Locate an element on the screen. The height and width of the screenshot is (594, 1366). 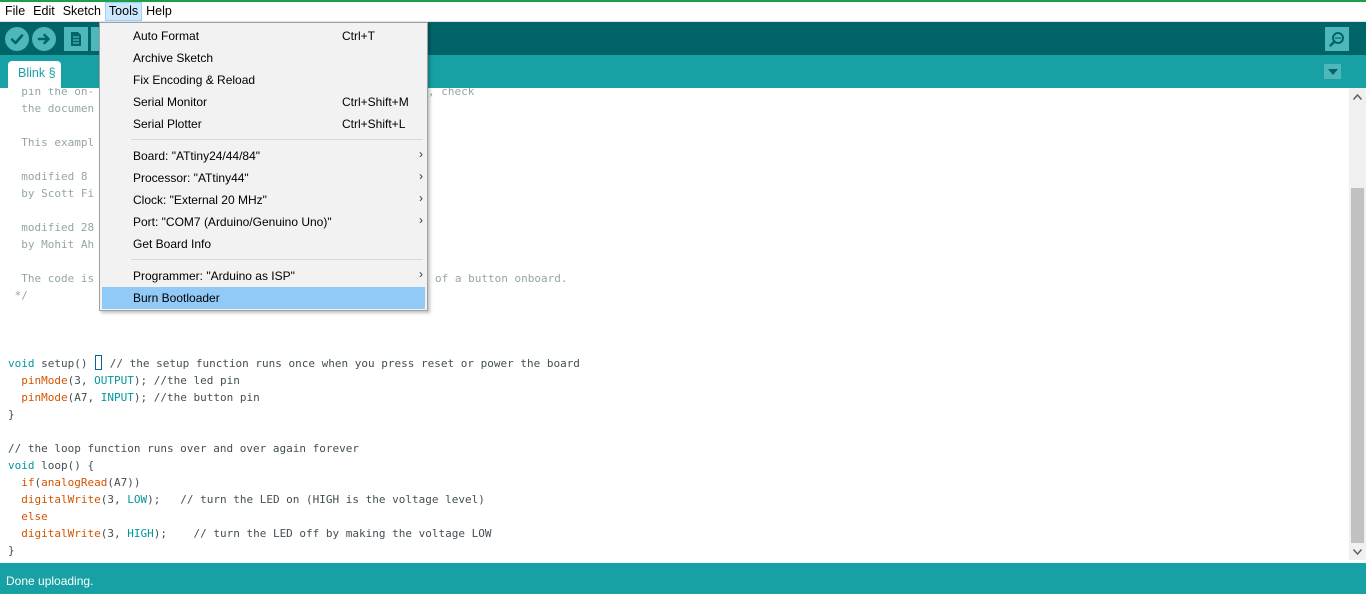
code-line: modified 28 is located at coordinates (51, 227).